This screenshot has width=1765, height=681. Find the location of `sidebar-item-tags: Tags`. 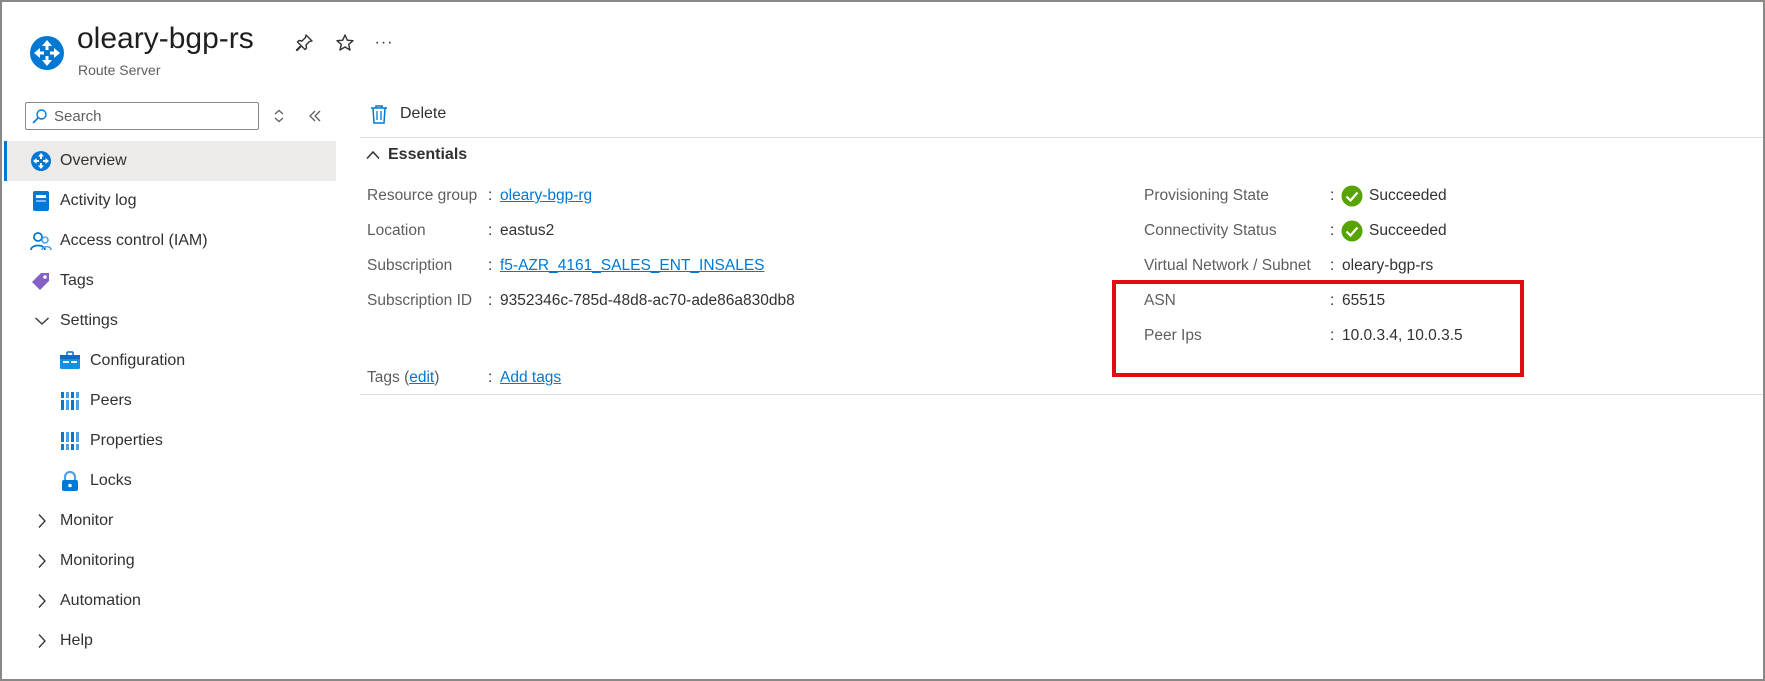

sidebar-item-tags: Tags is located at coordinates (170, 281).